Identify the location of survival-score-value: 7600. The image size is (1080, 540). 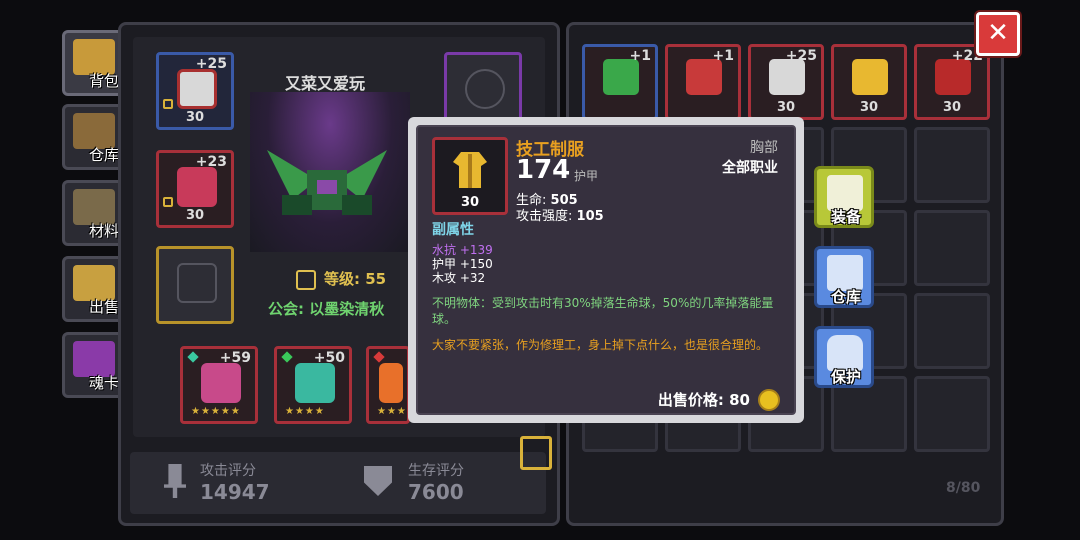
(436, 492).